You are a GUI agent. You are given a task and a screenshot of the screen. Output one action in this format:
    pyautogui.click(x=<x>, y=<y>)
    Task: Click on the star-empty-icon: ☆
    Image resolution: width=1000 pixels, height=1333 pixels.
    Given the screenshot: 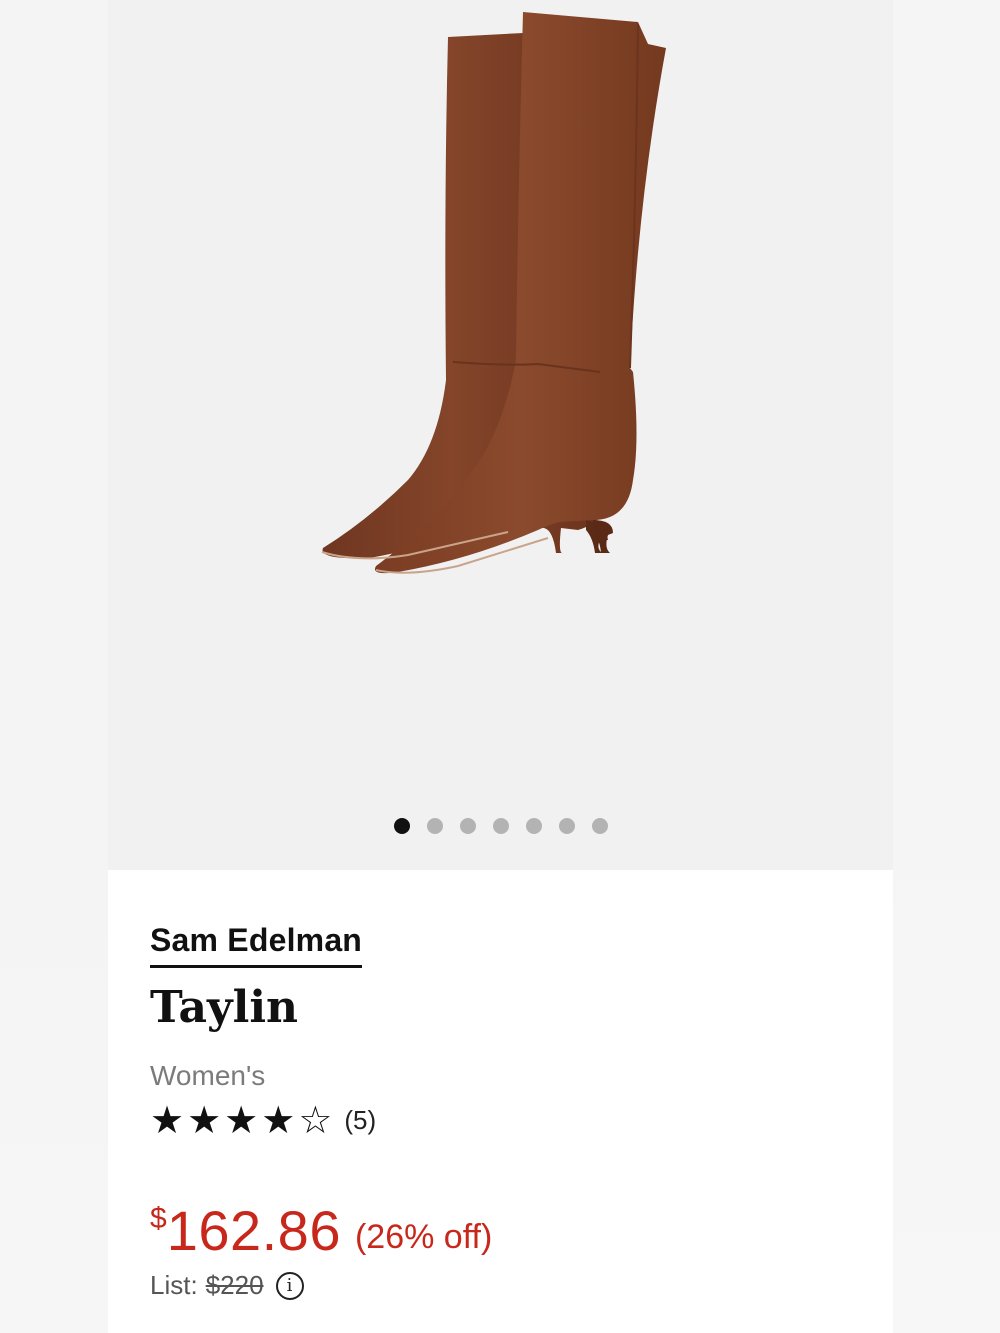 What is the action you would take?
    pyautogui.click(x=315, y=1120)
    